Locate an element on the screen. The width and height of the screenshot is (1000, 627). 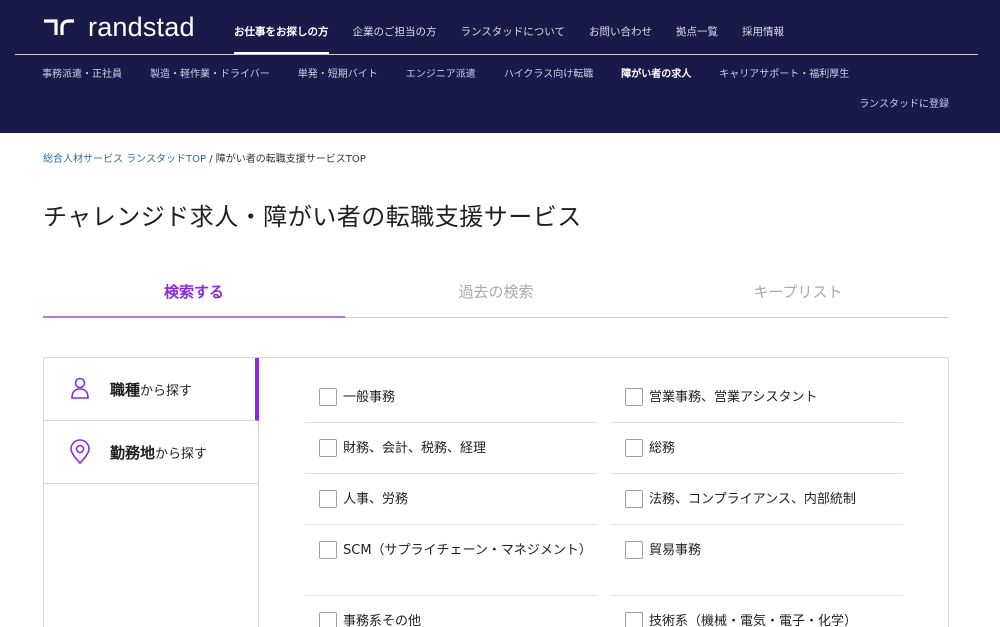
job-option-scm: SCM（サプライチェーン・マネジメント） is located at coordinates (451, 560).